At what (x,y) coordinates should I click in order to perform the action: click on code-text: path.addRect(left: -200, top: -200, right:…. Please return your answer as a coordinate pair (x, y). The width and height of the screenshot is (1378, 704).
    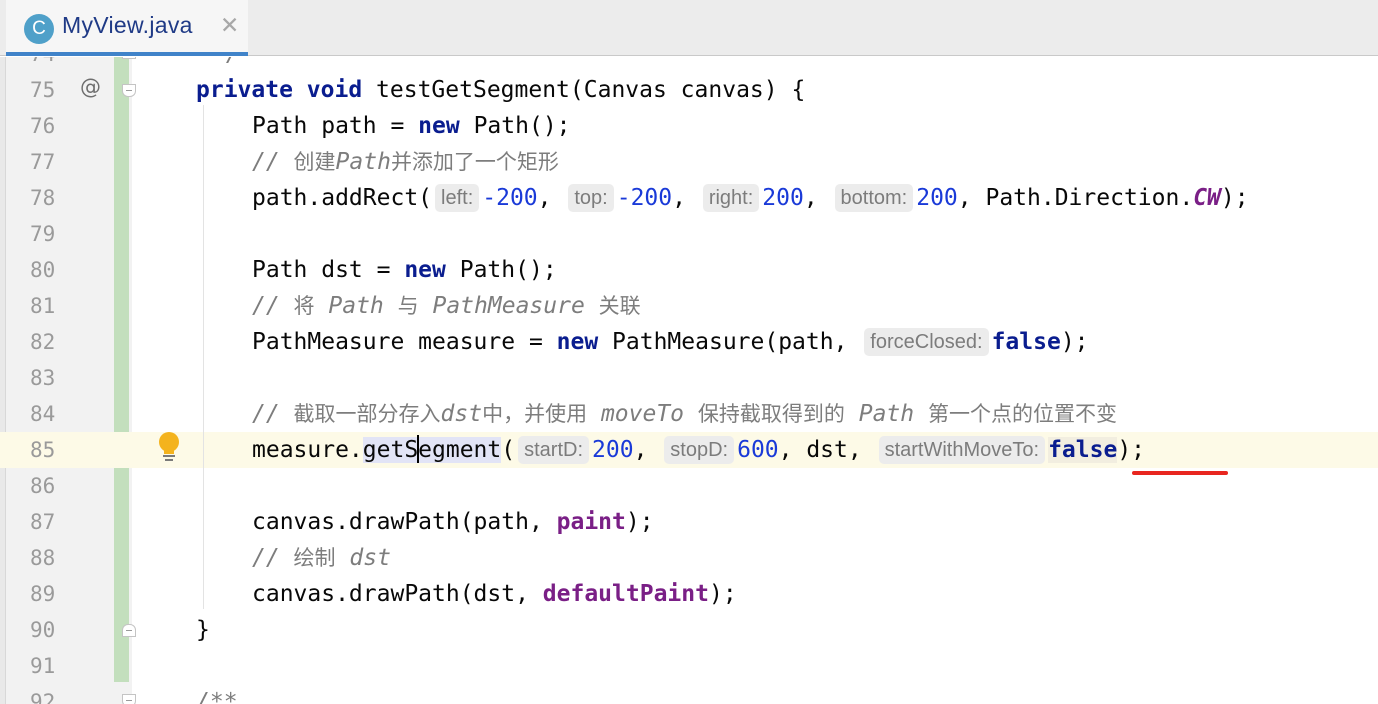
    Looking at the image, I should click on (750, 198).